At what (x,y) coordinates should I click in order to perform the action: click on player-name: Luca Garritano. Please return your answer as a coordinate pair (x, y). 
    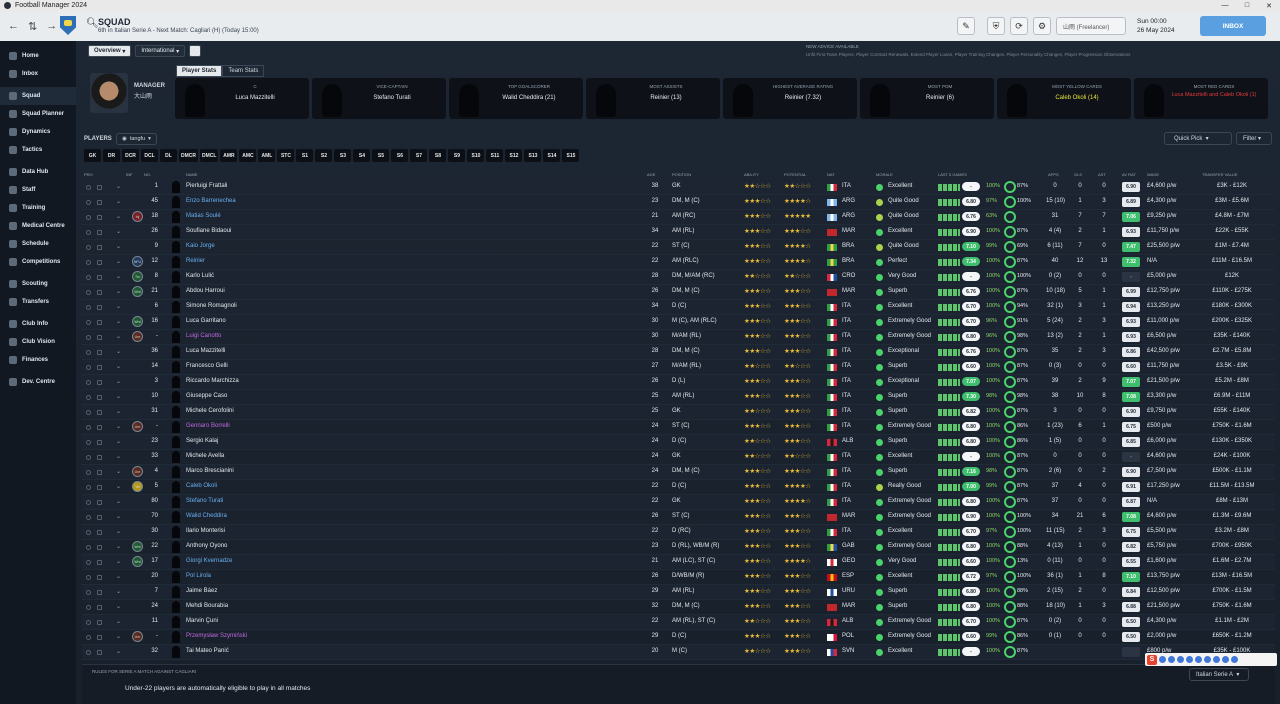
    Looking at the image, I should click on (206, 321).